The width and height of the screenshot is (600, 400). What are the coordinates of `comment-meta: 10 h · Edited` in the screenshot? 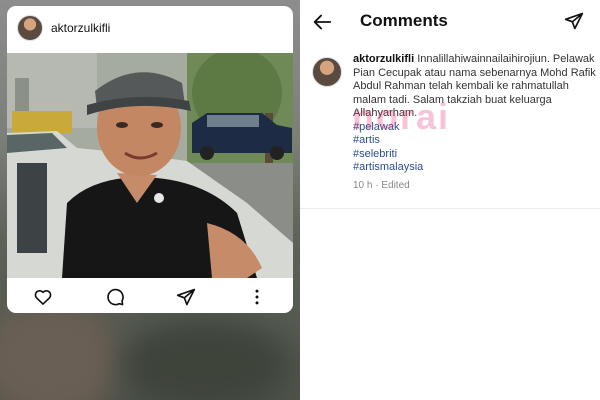 It's located at (381, 185).